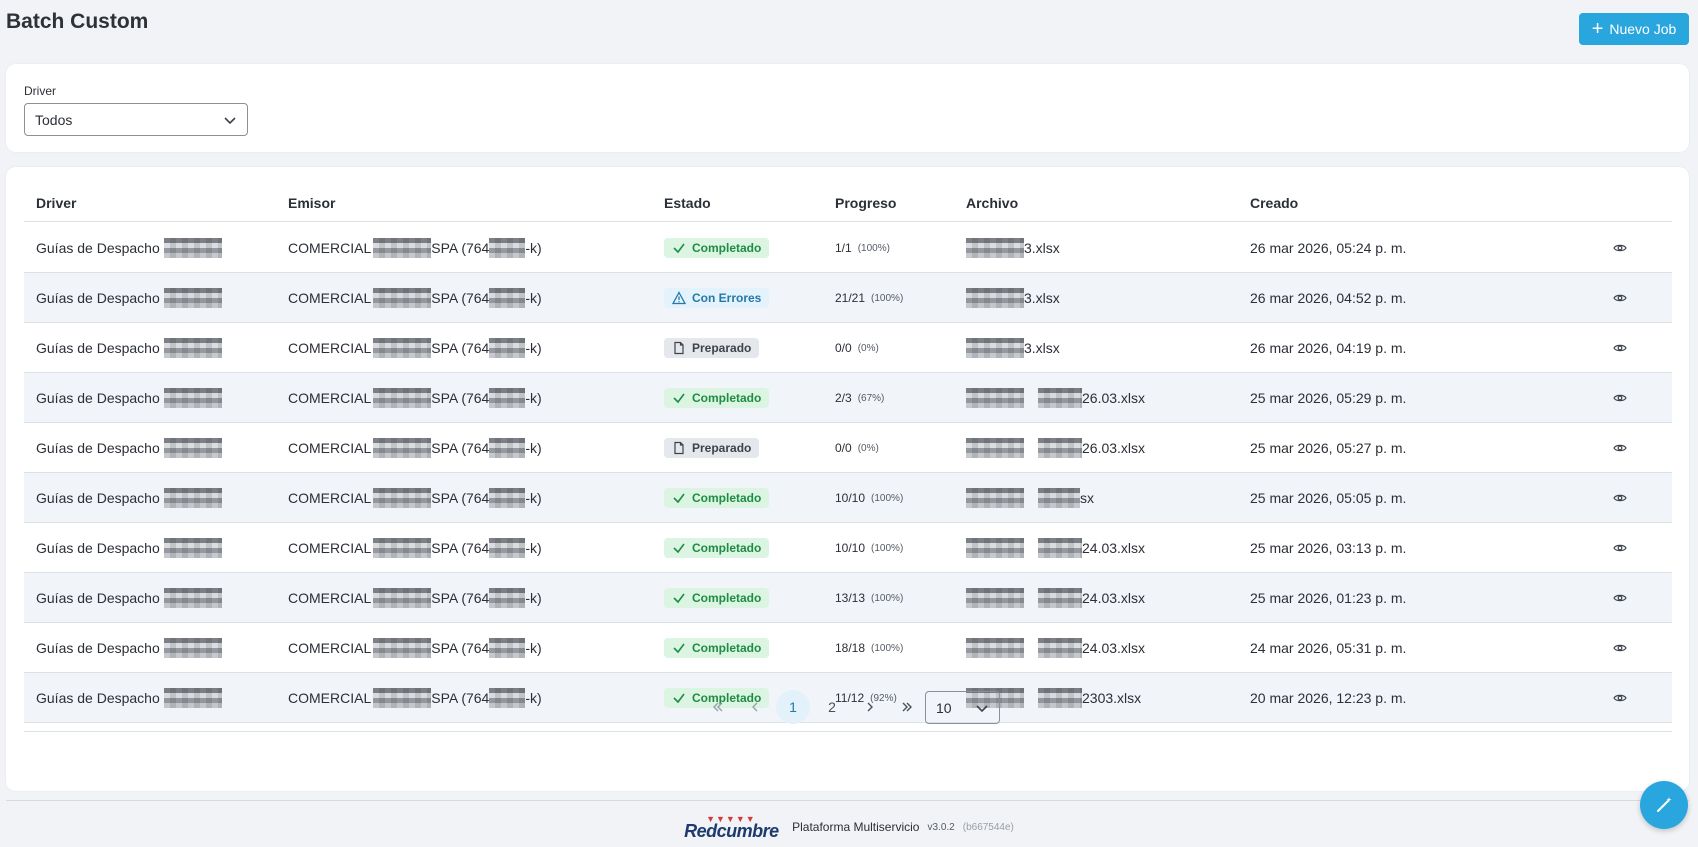 The height and width of the screenshot is (847, 1698). Describe the element at coordinates (847, 800) in the screenshot. I see `footer-divider` at that location.